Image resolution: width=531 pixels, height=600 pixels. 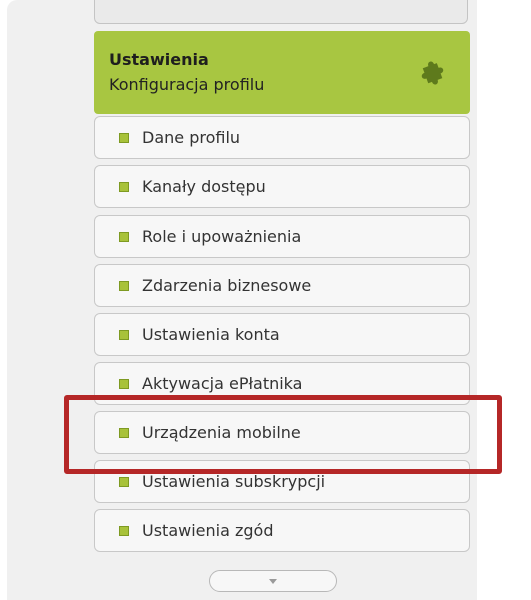 I want to click on menu-item-label: Role i upoważnienia, so click(x=222, y=236).